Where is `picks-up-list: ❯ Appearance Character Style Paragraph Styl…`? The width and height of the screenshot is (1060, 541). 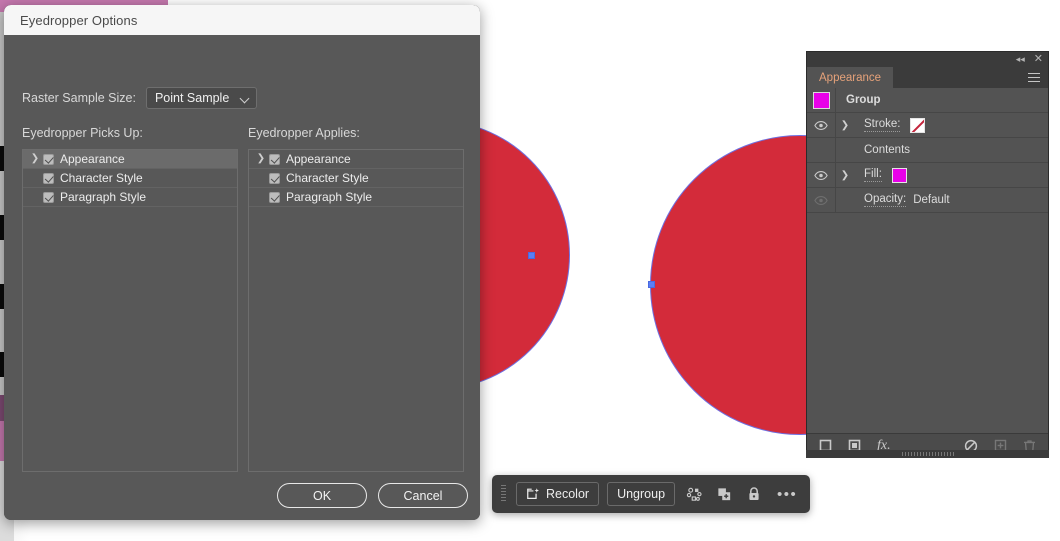
picks-up-list: ❯ Appearance Character Style Paragraph Styl… is located at coordinates (130, 310).